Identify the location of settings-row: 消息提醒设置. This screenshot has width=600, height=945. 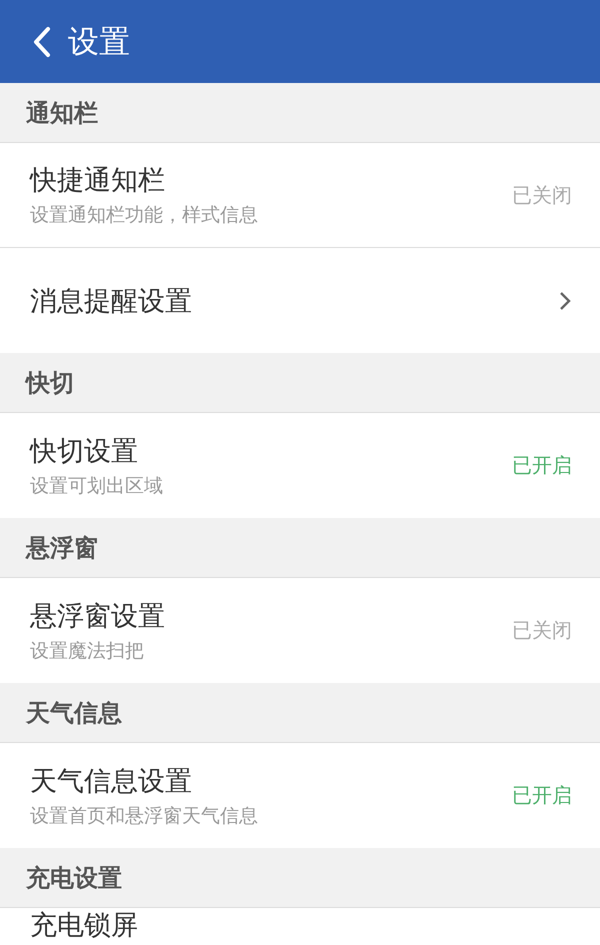
(300, 300).